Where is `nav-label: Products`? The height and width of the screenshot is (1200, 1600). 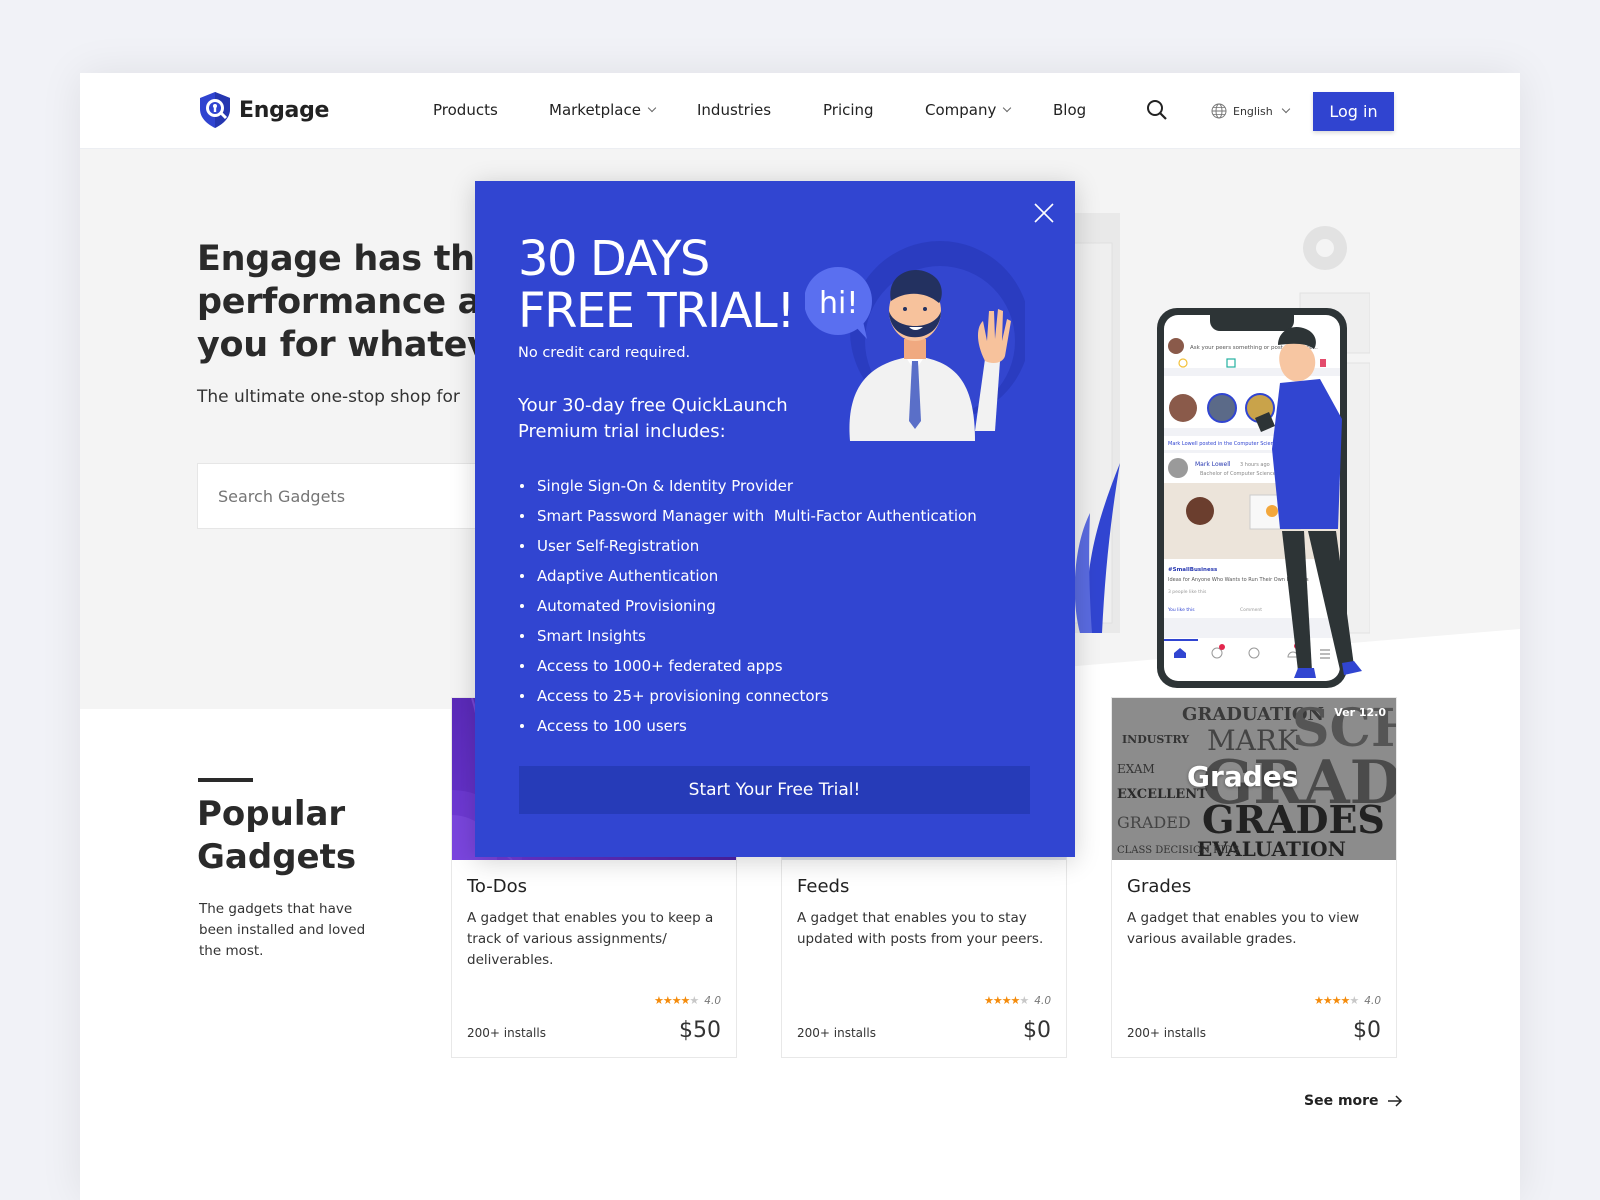
nav-label: Products is located at coordinates (465, 110).